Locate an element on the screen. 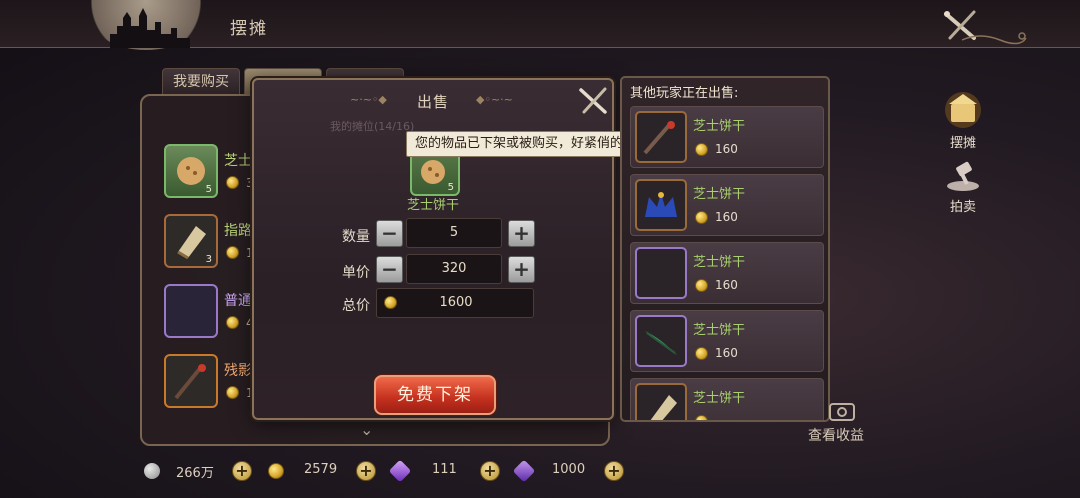 Image resolution: width=1080 pixels, height=498 pixels. leaf-dagger-icon is located at coordinates (661, 341).